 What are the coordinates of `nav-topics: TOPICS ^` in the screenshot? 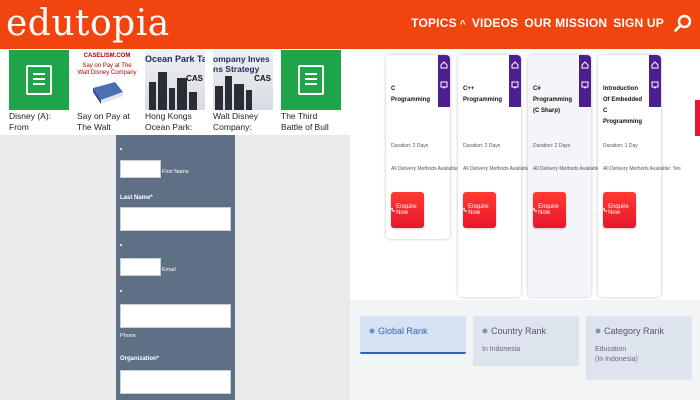 It's located at (438, 23).